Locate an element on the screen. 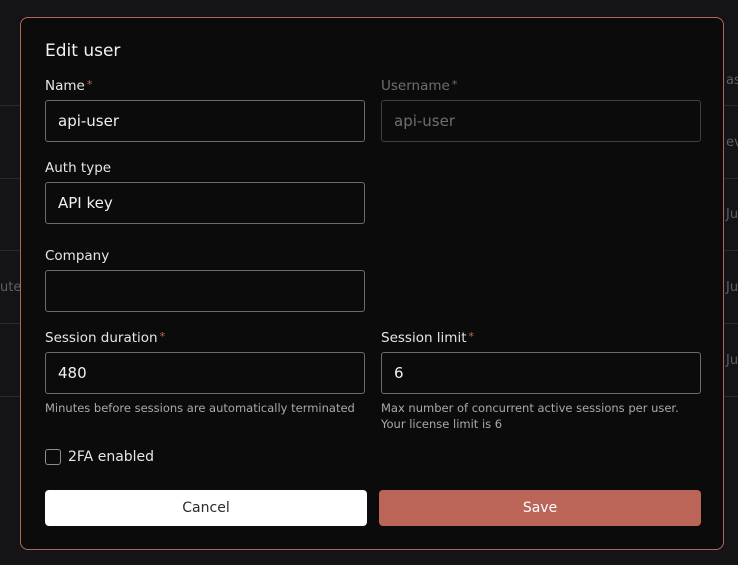 This screenshot has height=565, width=738. username-label-text: Username is located at coordinates (415, 86).